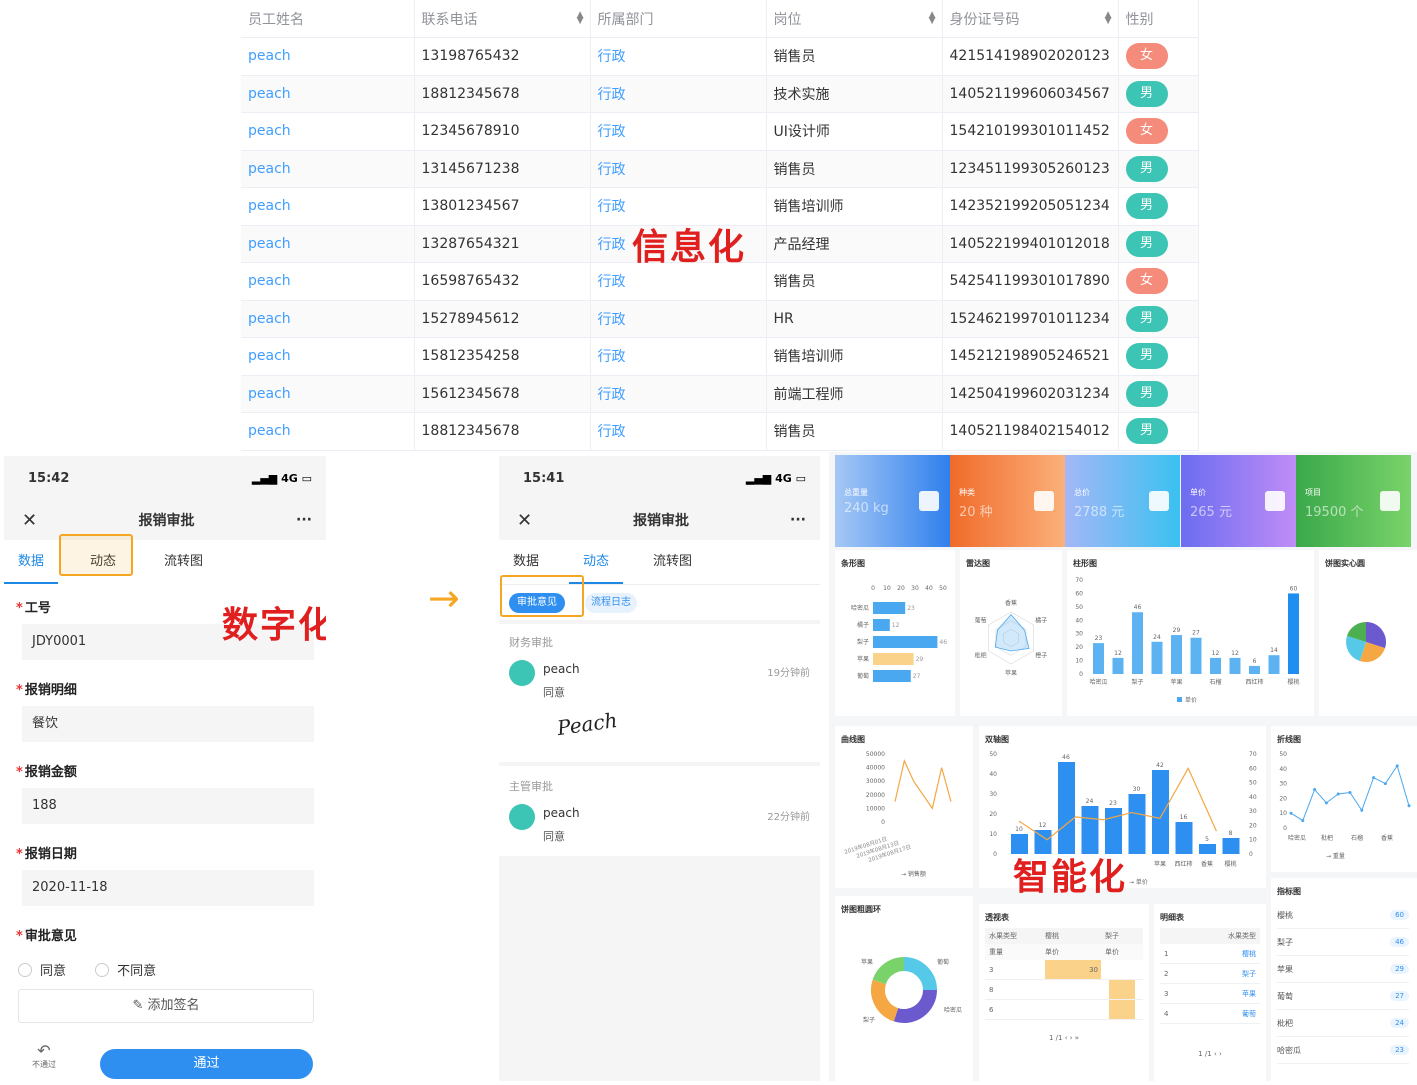 This screenshot has width=1417, height=1085. Describe the element at coordinates (1231, 833) in the screenshot. I see `data-label: 8` at that location.